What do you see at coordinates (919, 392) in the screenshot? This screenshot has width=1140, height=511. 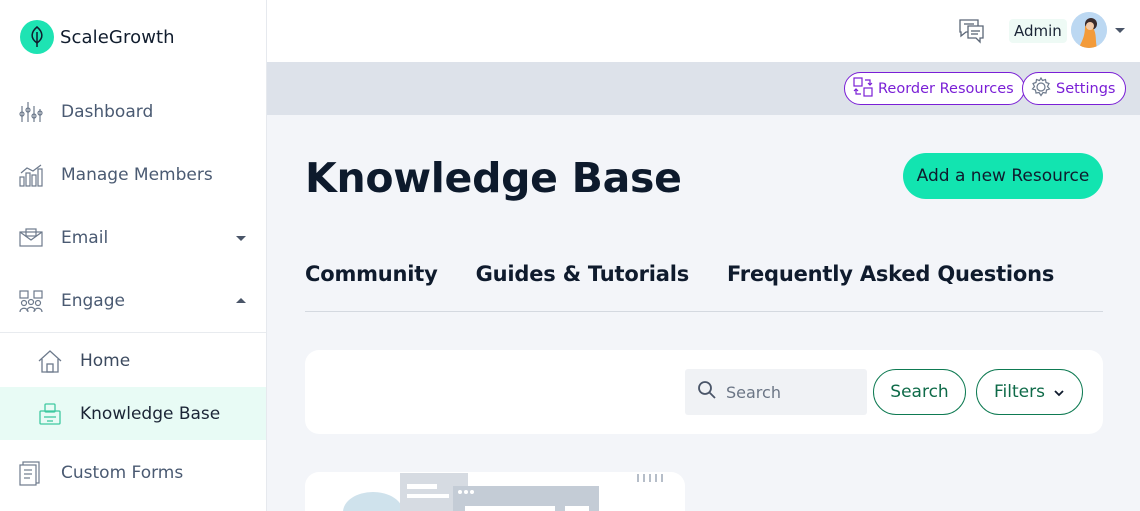 I see `search-button: Search` at bounding box center [919, 392].